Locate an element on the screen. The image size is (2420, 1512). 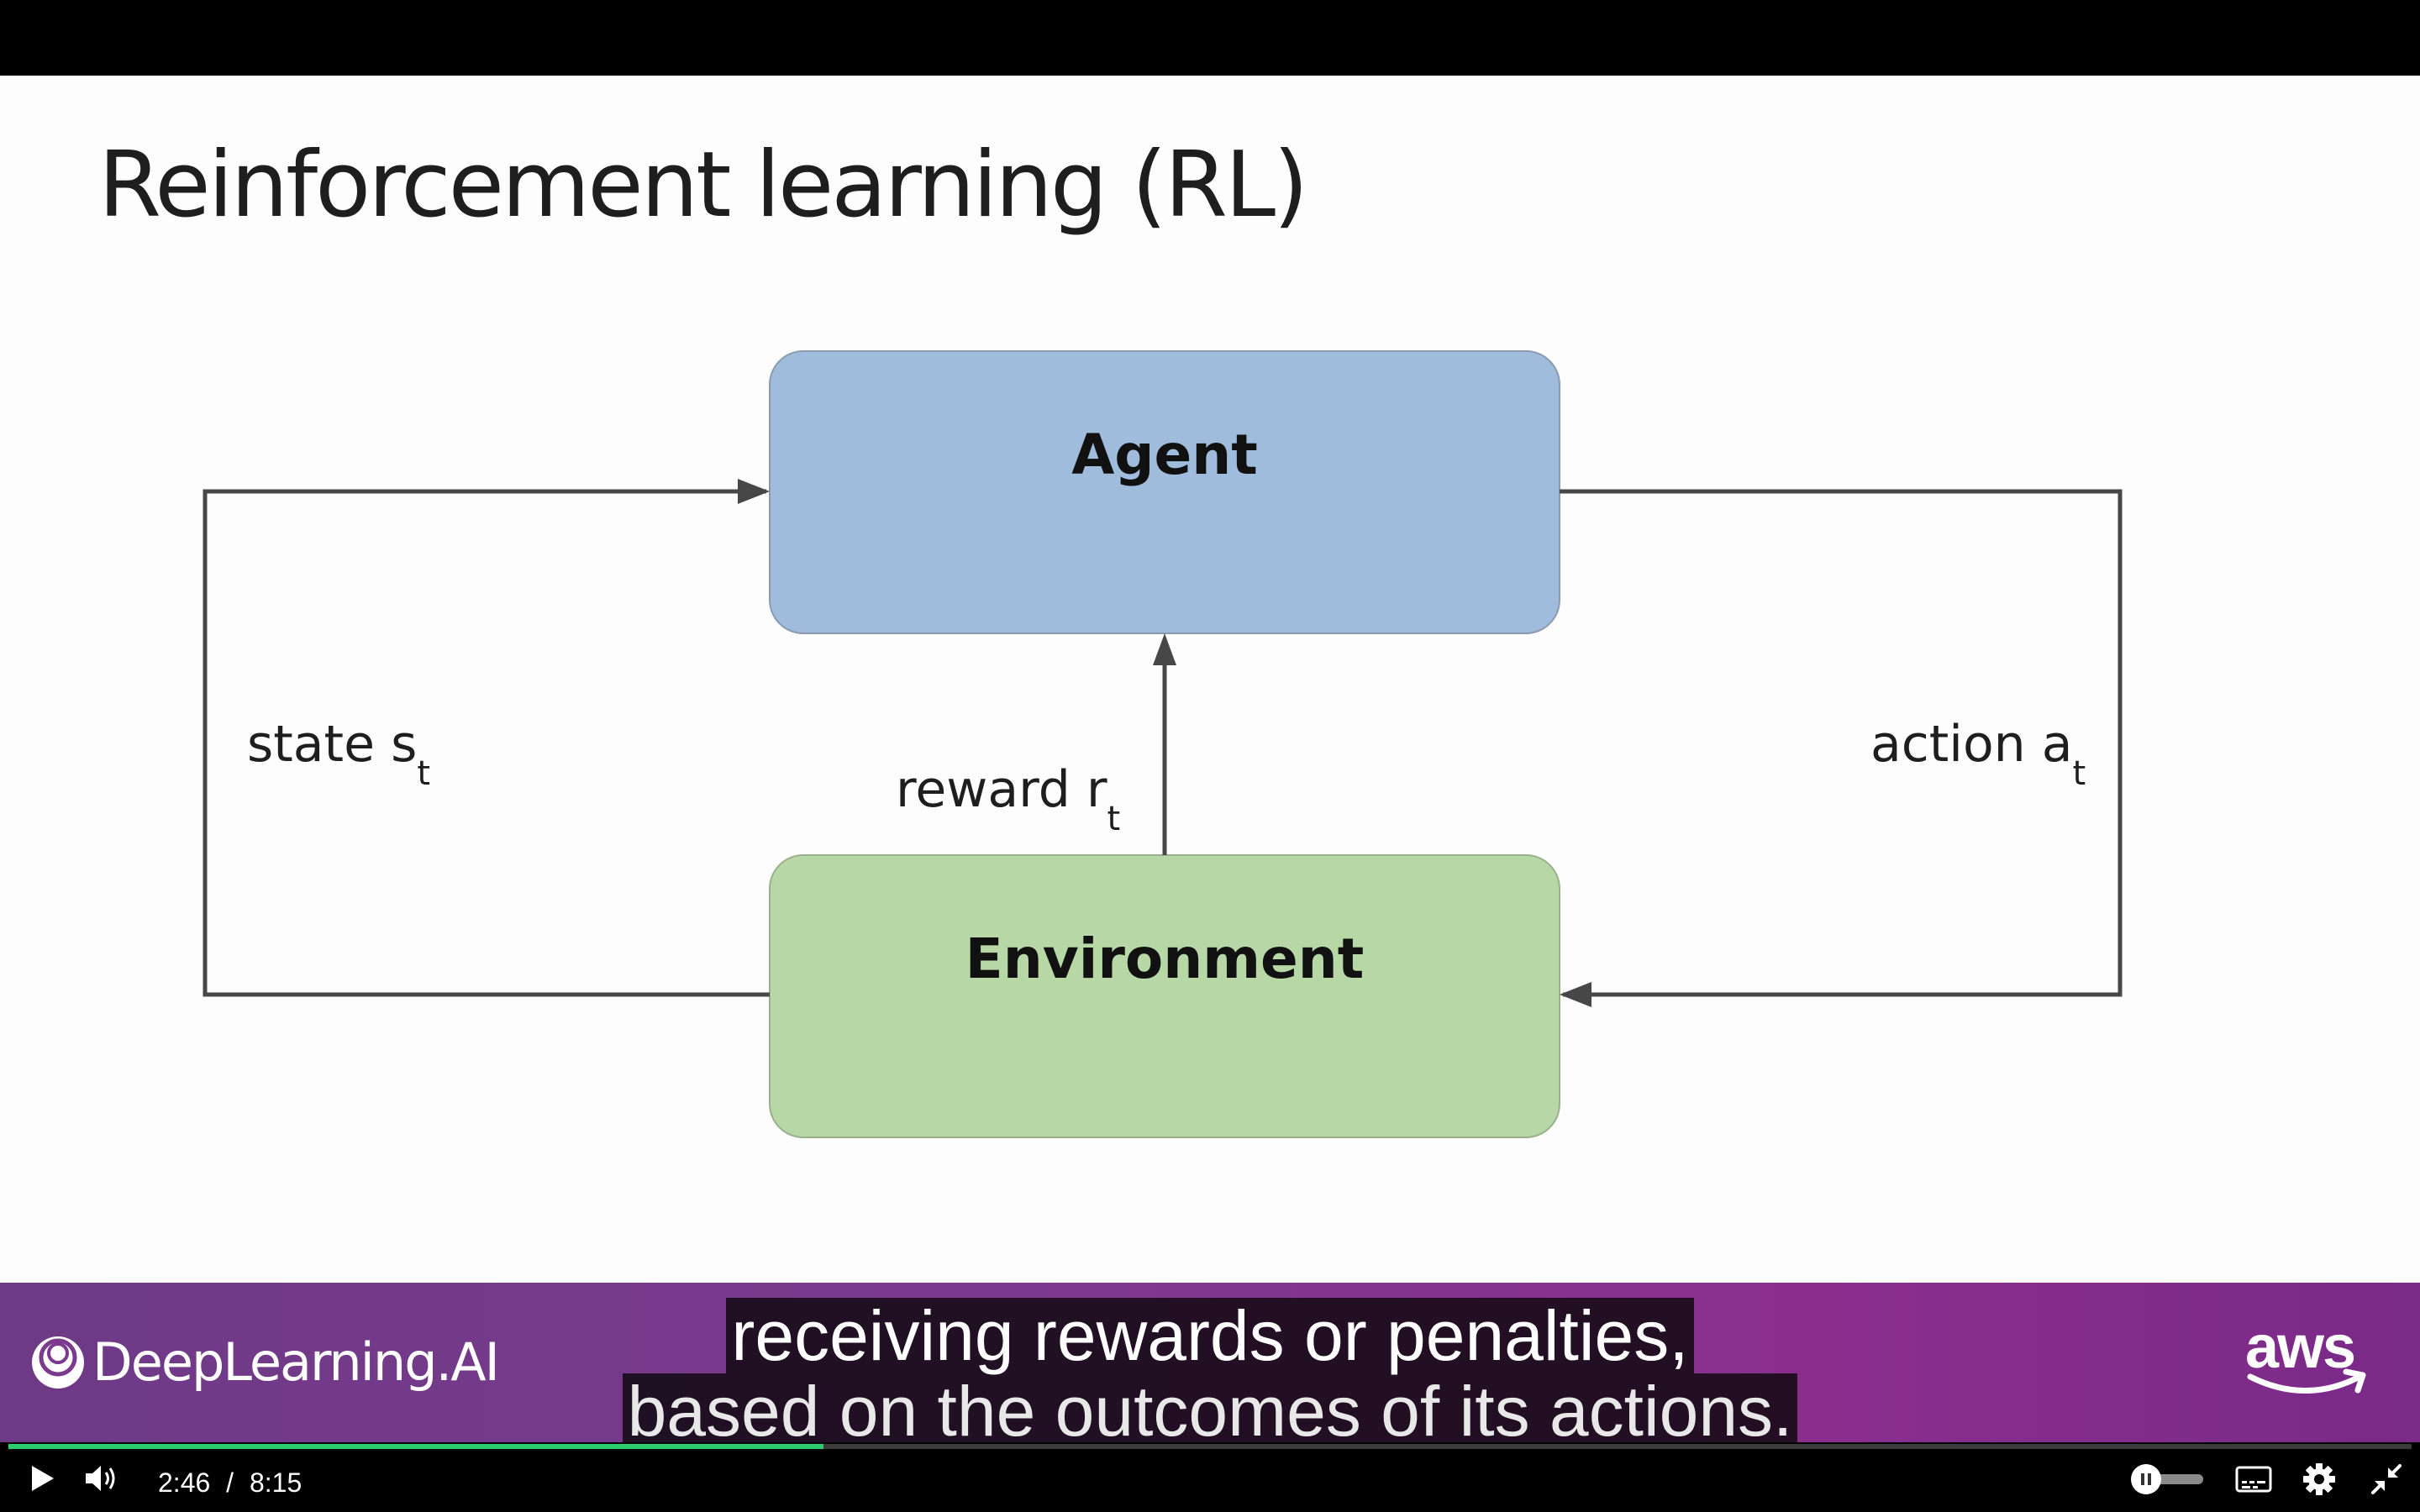
autoplay-toggle-icon is located at coordinates (2168, 1479).